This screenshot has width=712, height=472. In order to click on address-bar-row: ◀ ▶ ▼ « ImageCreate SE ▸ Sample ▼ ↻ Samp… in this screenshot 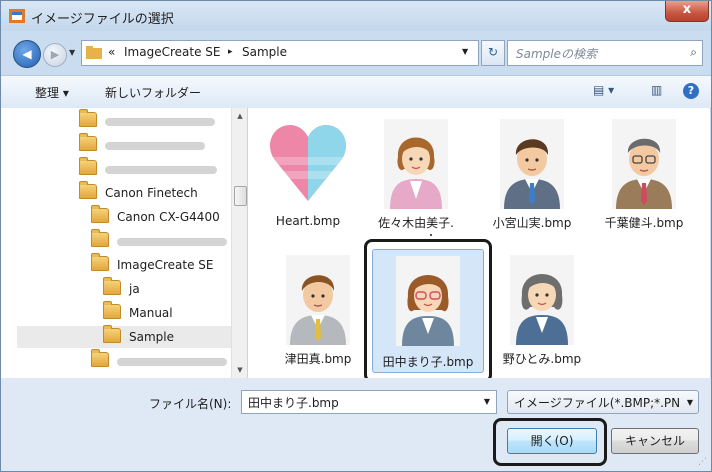, I will do `click(356, 53)`.